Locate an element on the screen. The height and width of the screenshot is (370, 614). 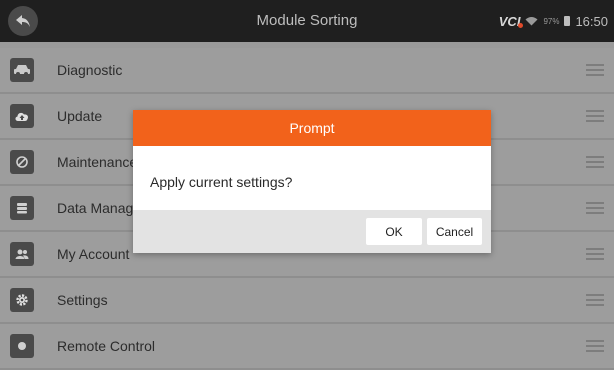
clock-time: 16:50 is located at coordinates (591, 21).